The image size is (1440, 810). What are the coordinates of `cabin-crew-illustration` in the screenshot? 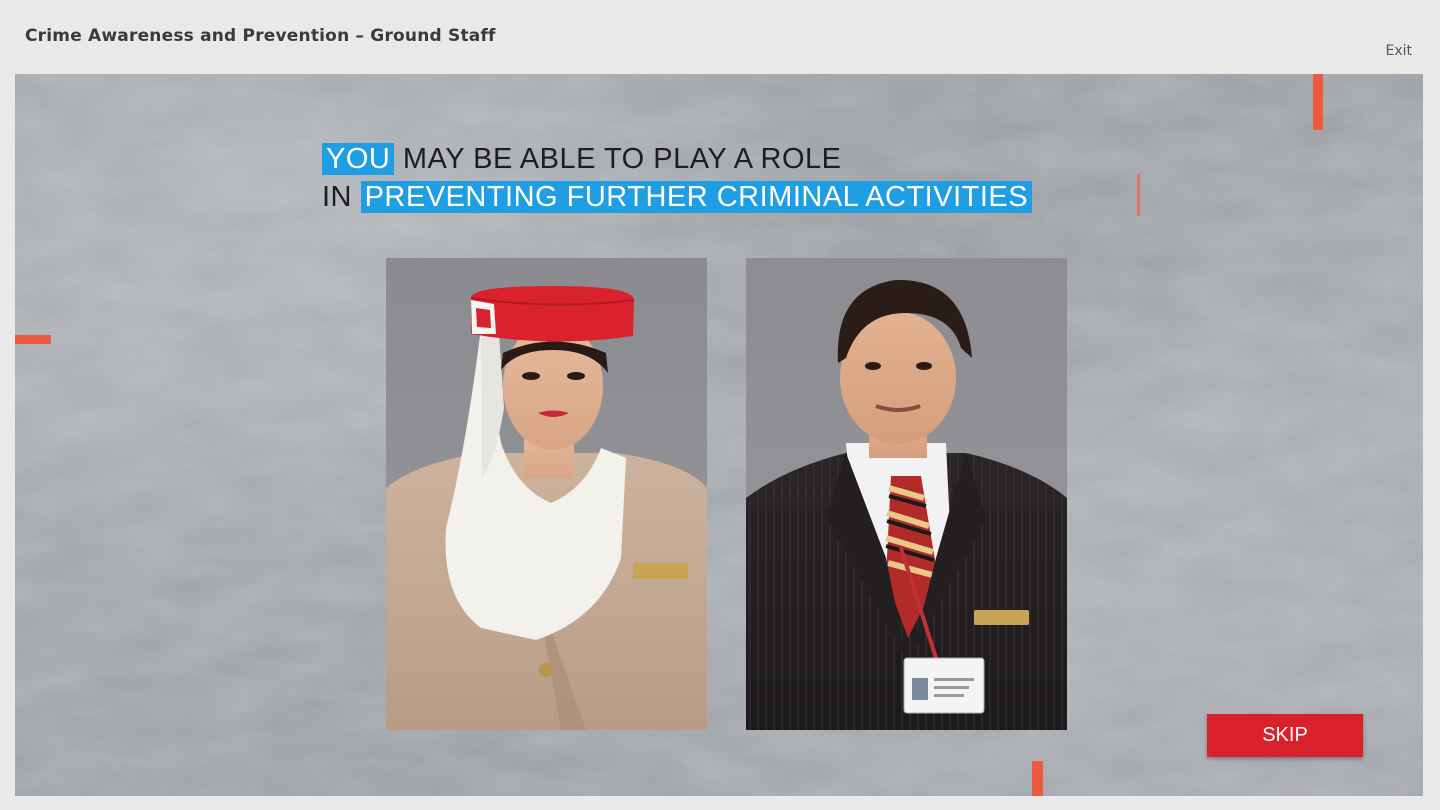 It's located at (546, 508).